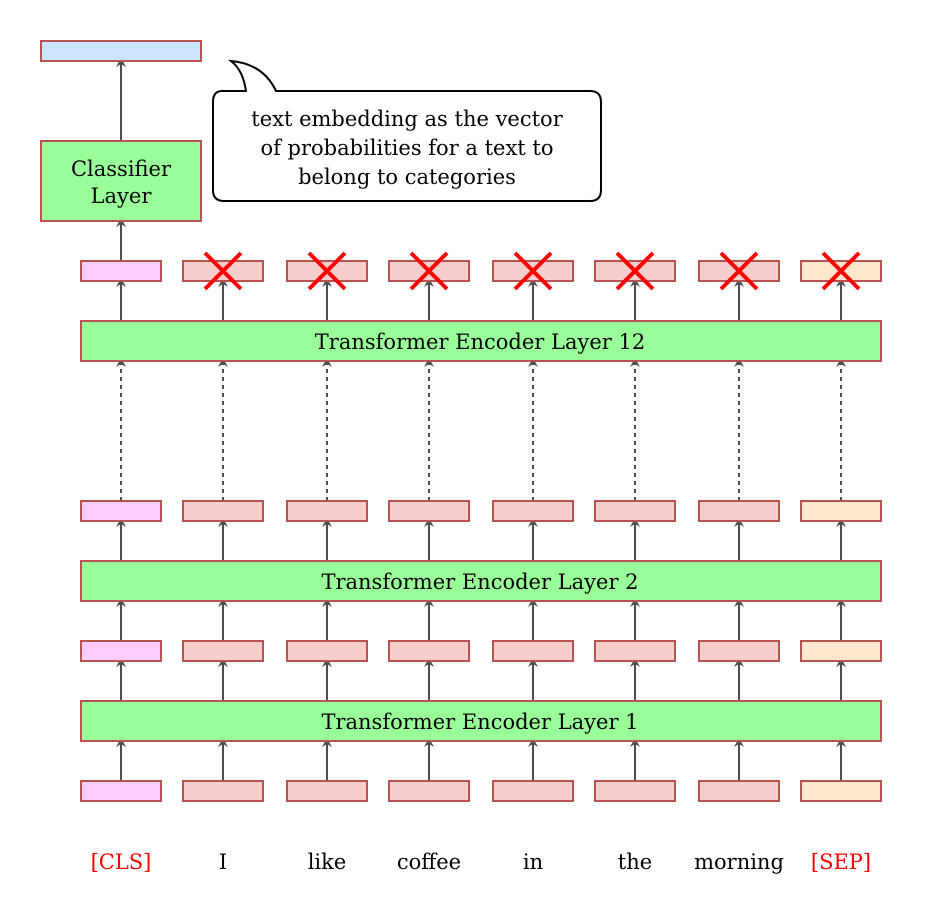 This screenshot has height=922, width=932. Describe the element at coordinates (480, 342) in the screenshot. I see `encoder-layer-12-label: Transformer Encoder Layer 12` at that location.